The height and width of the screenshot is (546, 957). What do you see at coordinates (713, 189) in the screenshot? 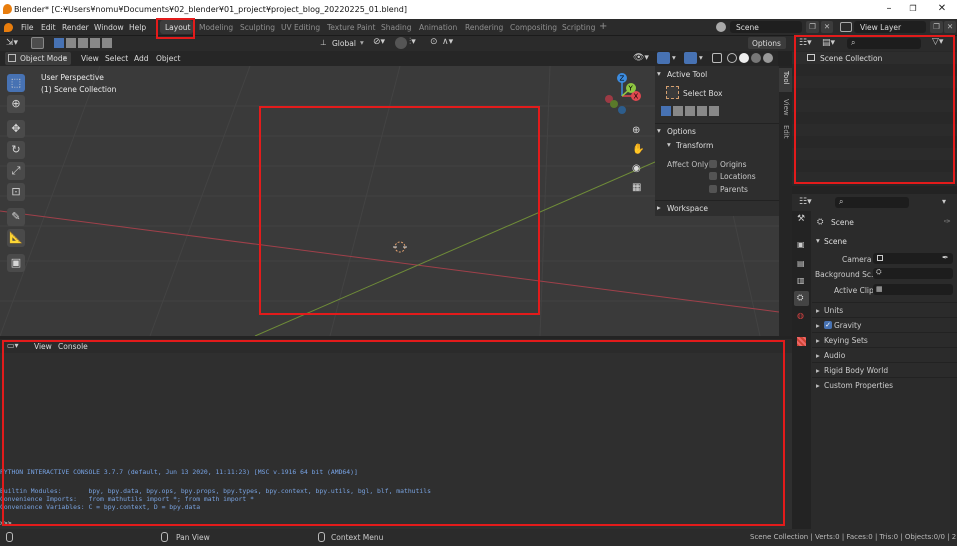
I see `parents-checkbox` at bounding box center [713, 189].